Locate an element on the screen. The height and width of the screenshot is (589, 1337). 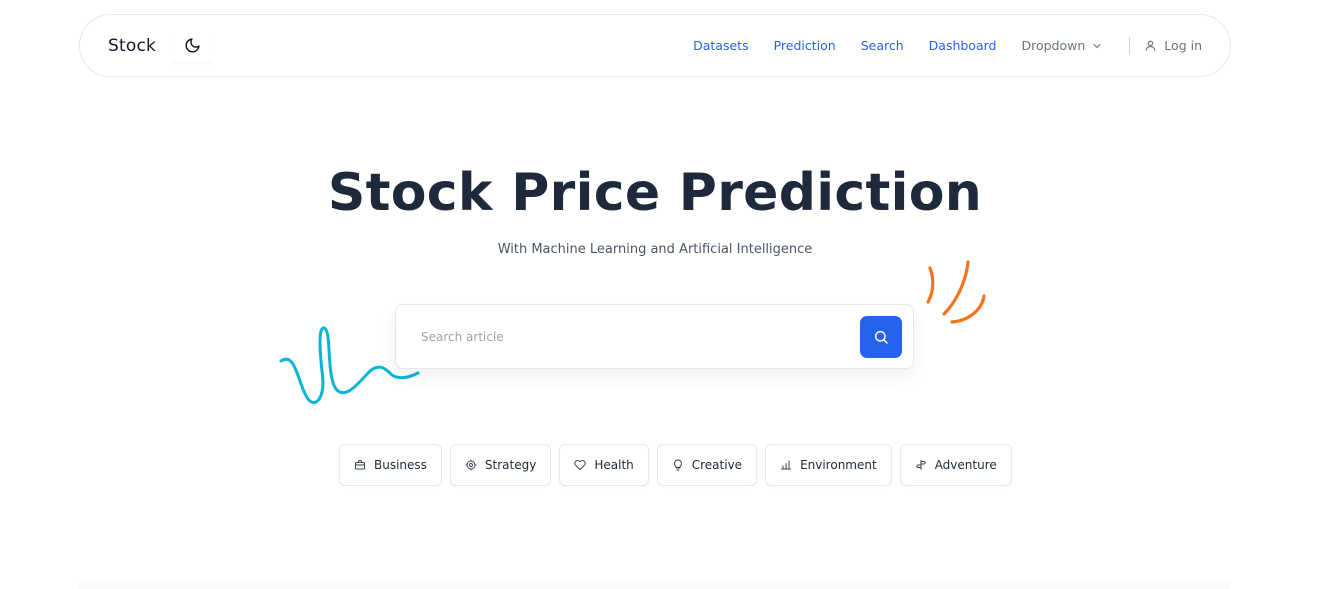
category-adventure: Adventure is located at coordinates (955, 465).